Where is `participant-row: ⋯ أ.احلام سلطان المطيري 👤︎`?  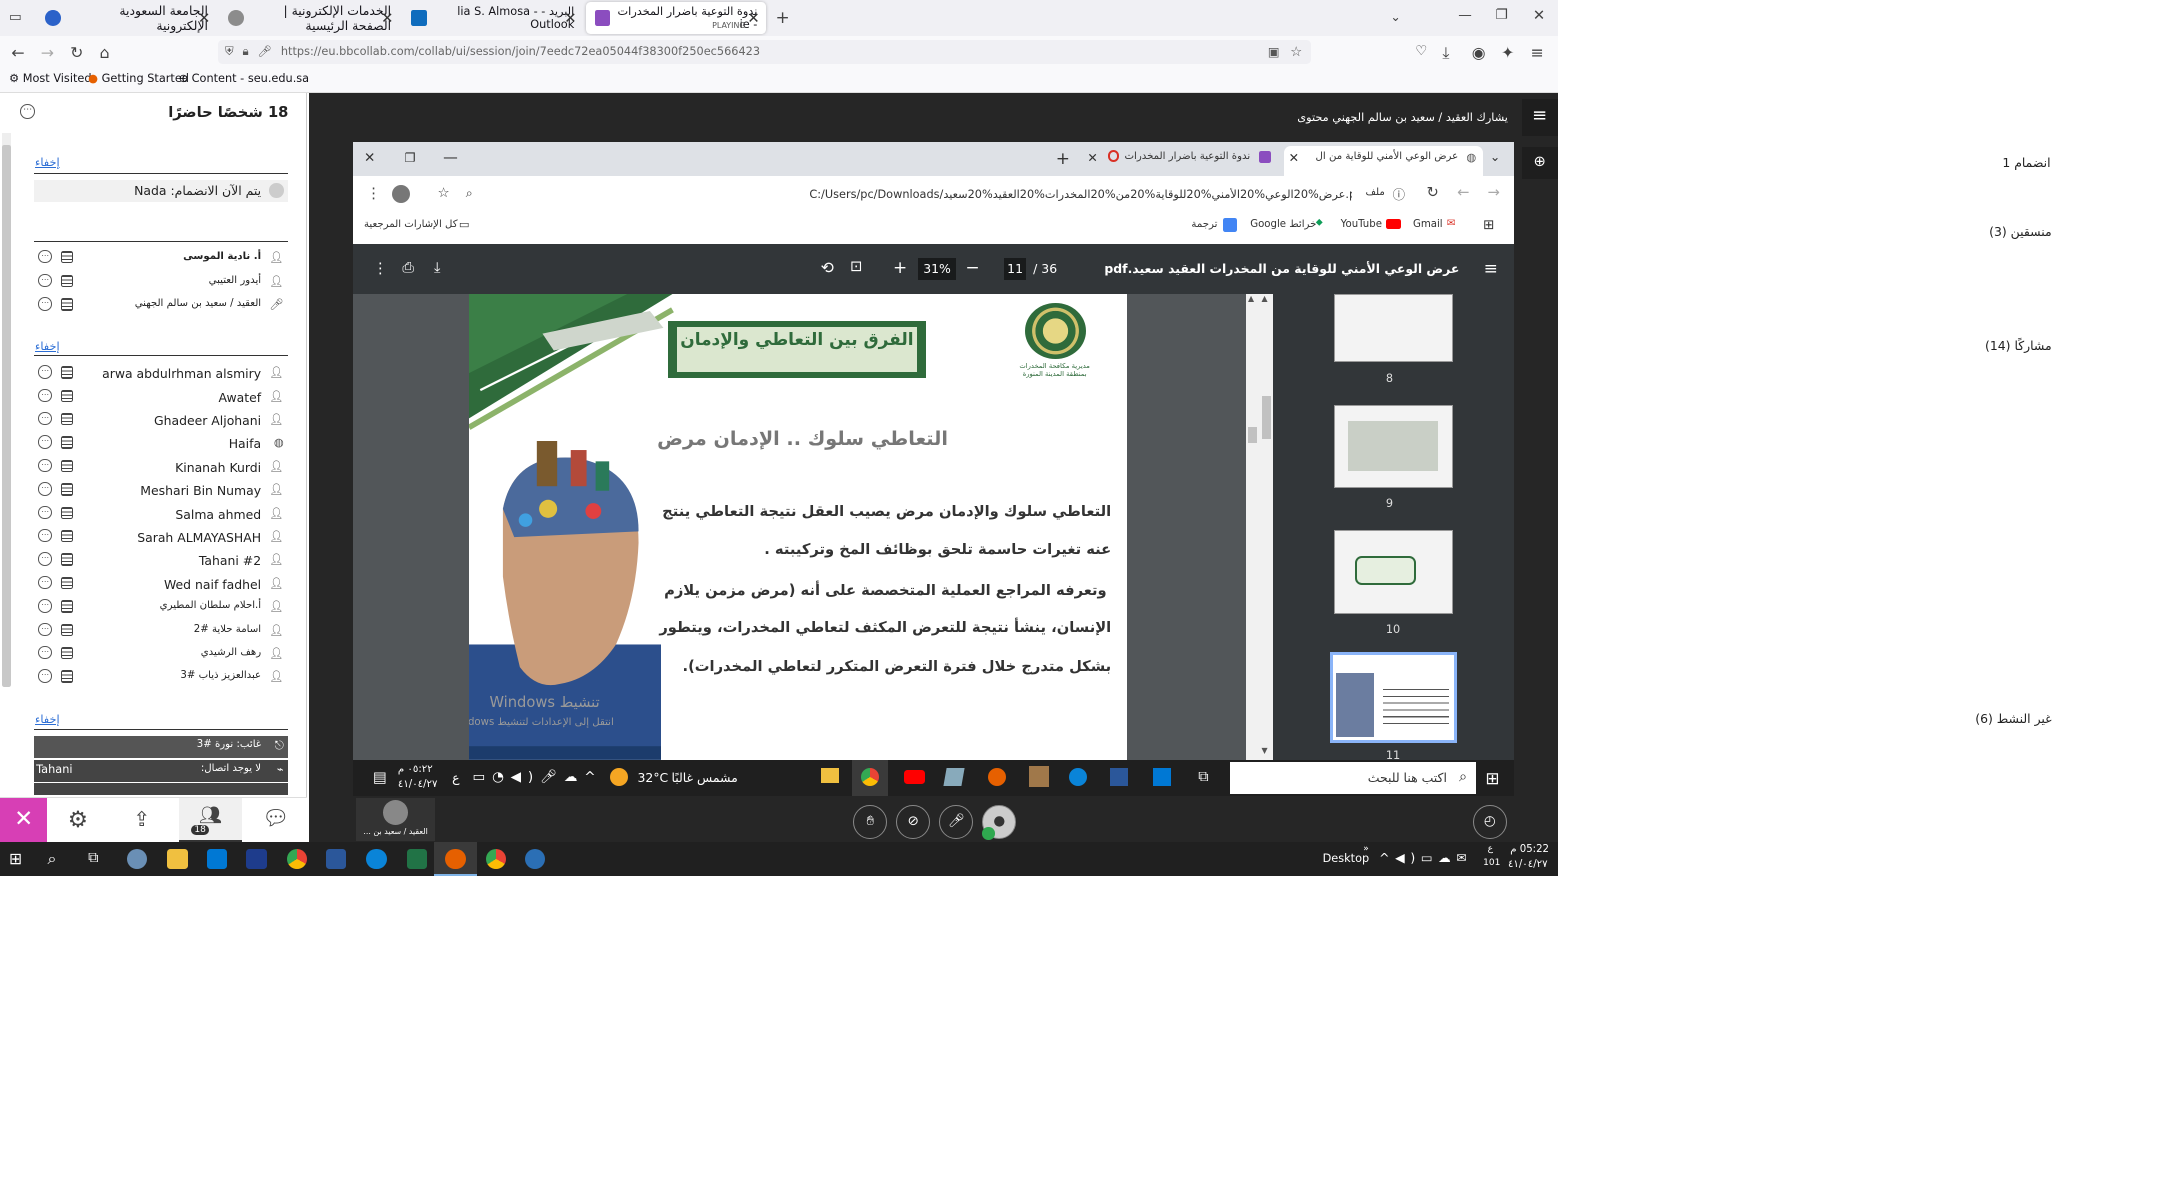
participant-row: ⋯ أ.احلام سلطان المطيري 👤︎ is located at coordinates (161, 608).